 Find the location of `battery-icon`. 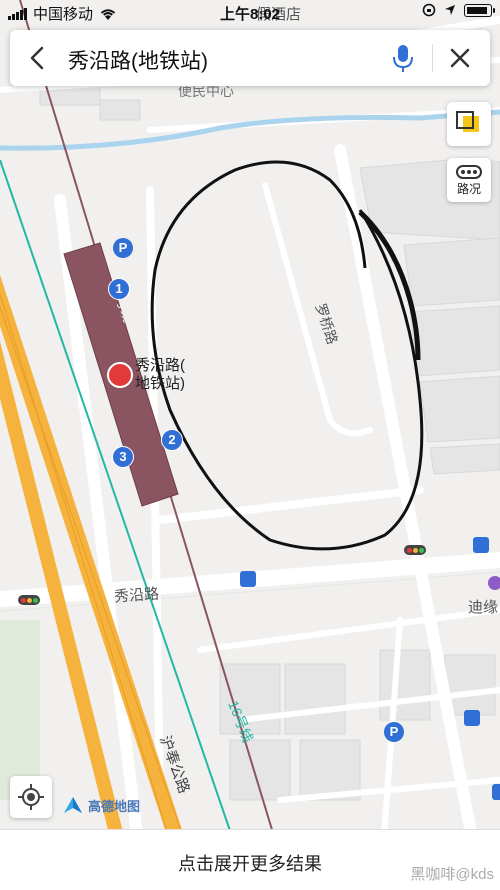

battery-icon is located at coordinates (479, 10).